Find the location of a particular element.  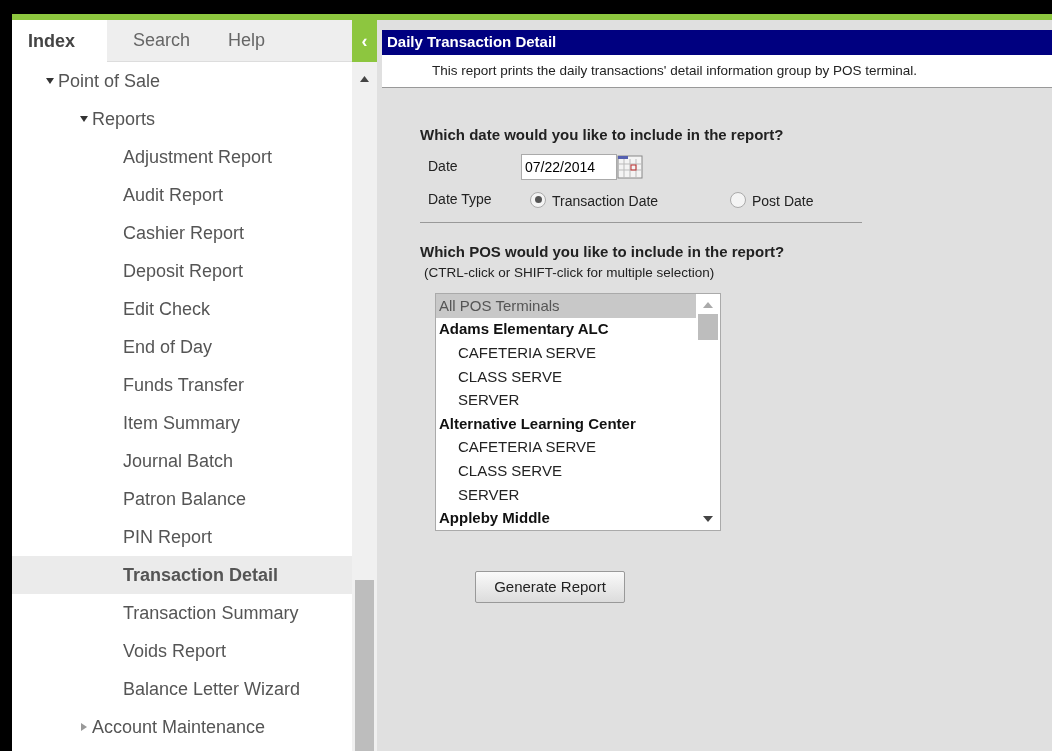

field-label: Date is located at coordinates (443, 166).